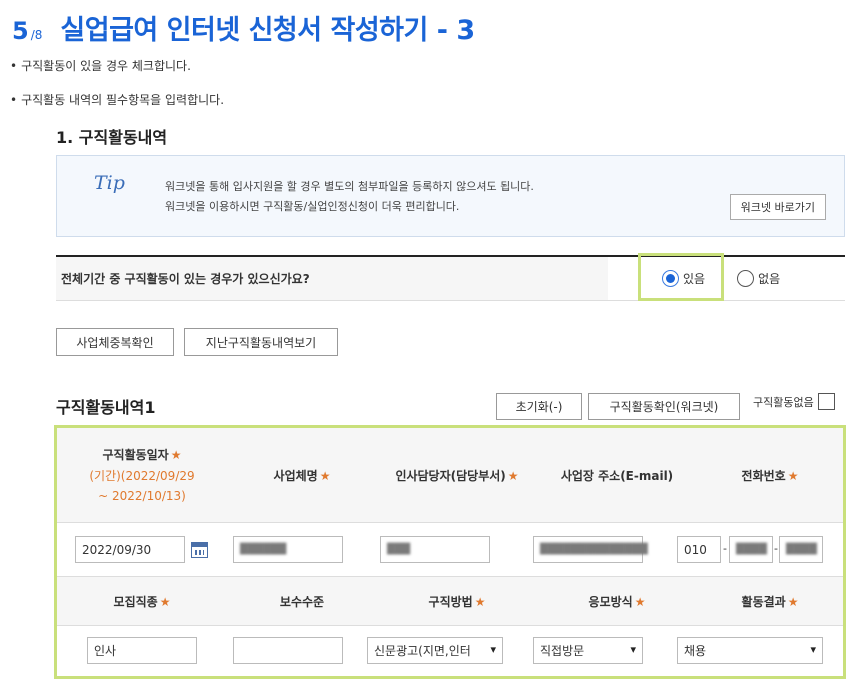 The width and height of the screenshot is (860, 680). I want to click on worknet-shortcut-button: 워크넷 바로가기, so click(777, 207).